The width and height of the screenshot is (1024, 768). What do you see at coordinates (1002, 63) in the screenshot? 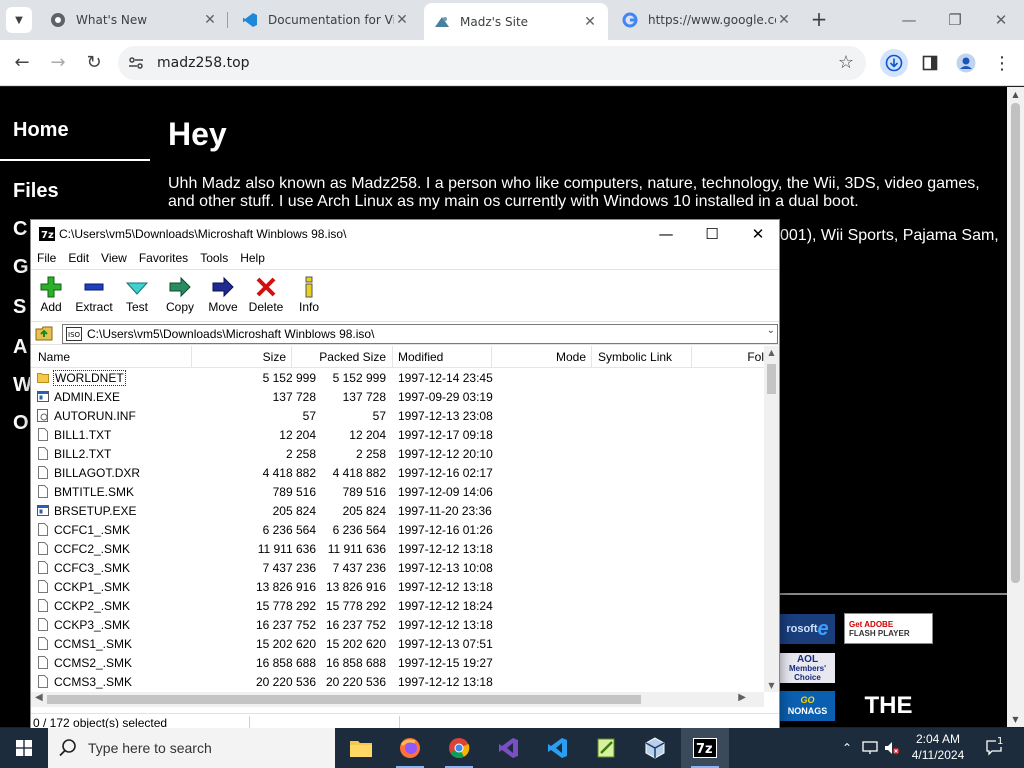
I see `kebab-menu-icon: ⋮` at bounding box center [1002, 63].